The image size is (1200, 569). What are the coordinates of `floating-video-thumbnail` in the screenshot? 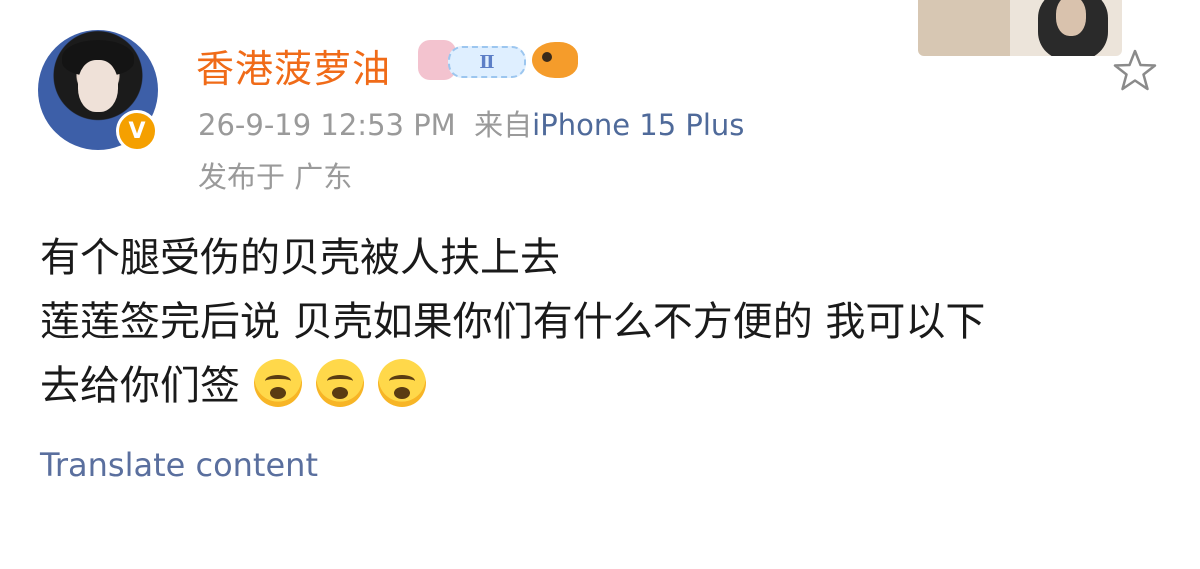 It's located at (1020, 28).